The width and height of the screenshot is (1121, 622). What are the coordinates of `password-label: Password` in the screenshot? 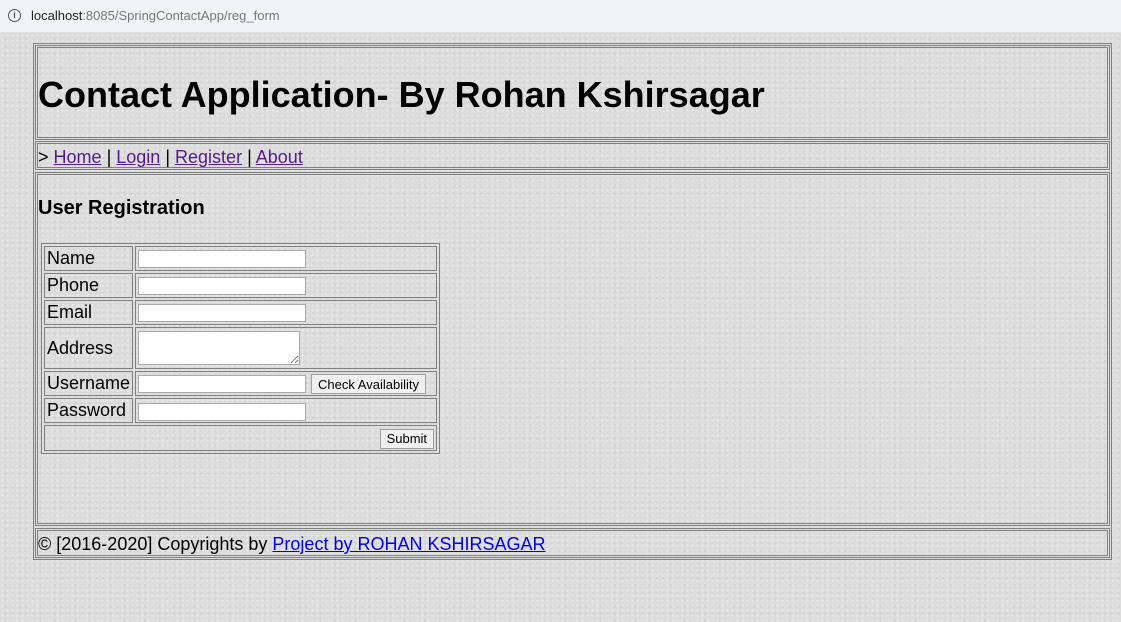 It's located at (89, 411).